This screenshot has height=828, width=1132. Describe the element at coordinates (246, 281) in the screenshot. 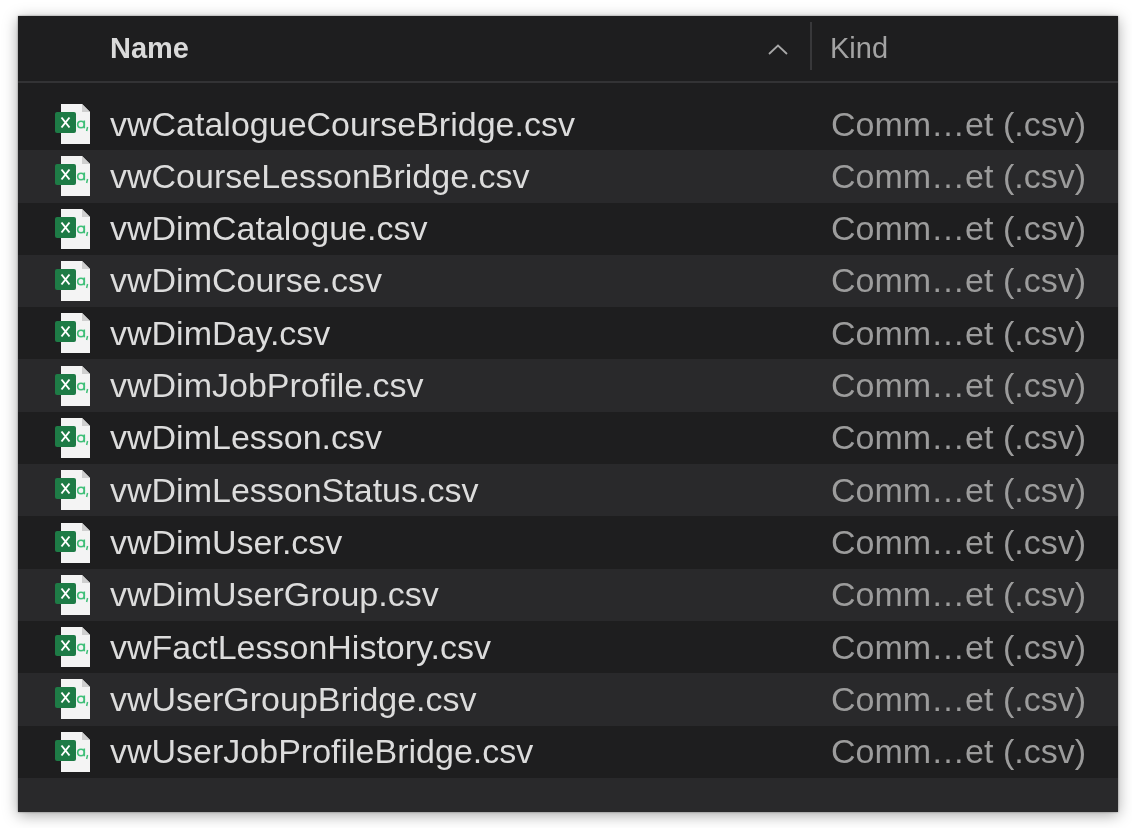

I see `file-name: vwDimCourse.csv` at that location.